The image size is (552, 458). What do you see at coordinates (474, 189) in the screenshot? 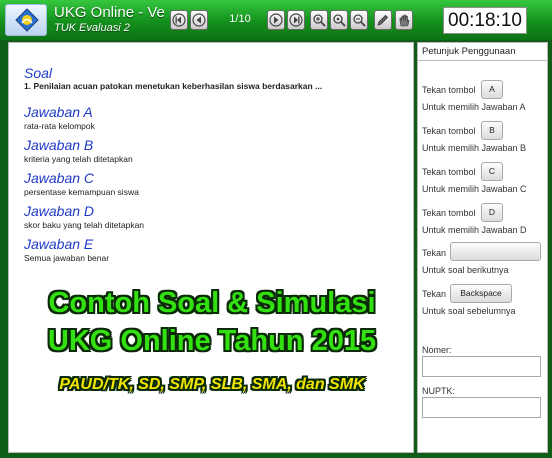
I see `key-c-desc: Untuk memilih Jawaban C` at bounding box center [474, 189].